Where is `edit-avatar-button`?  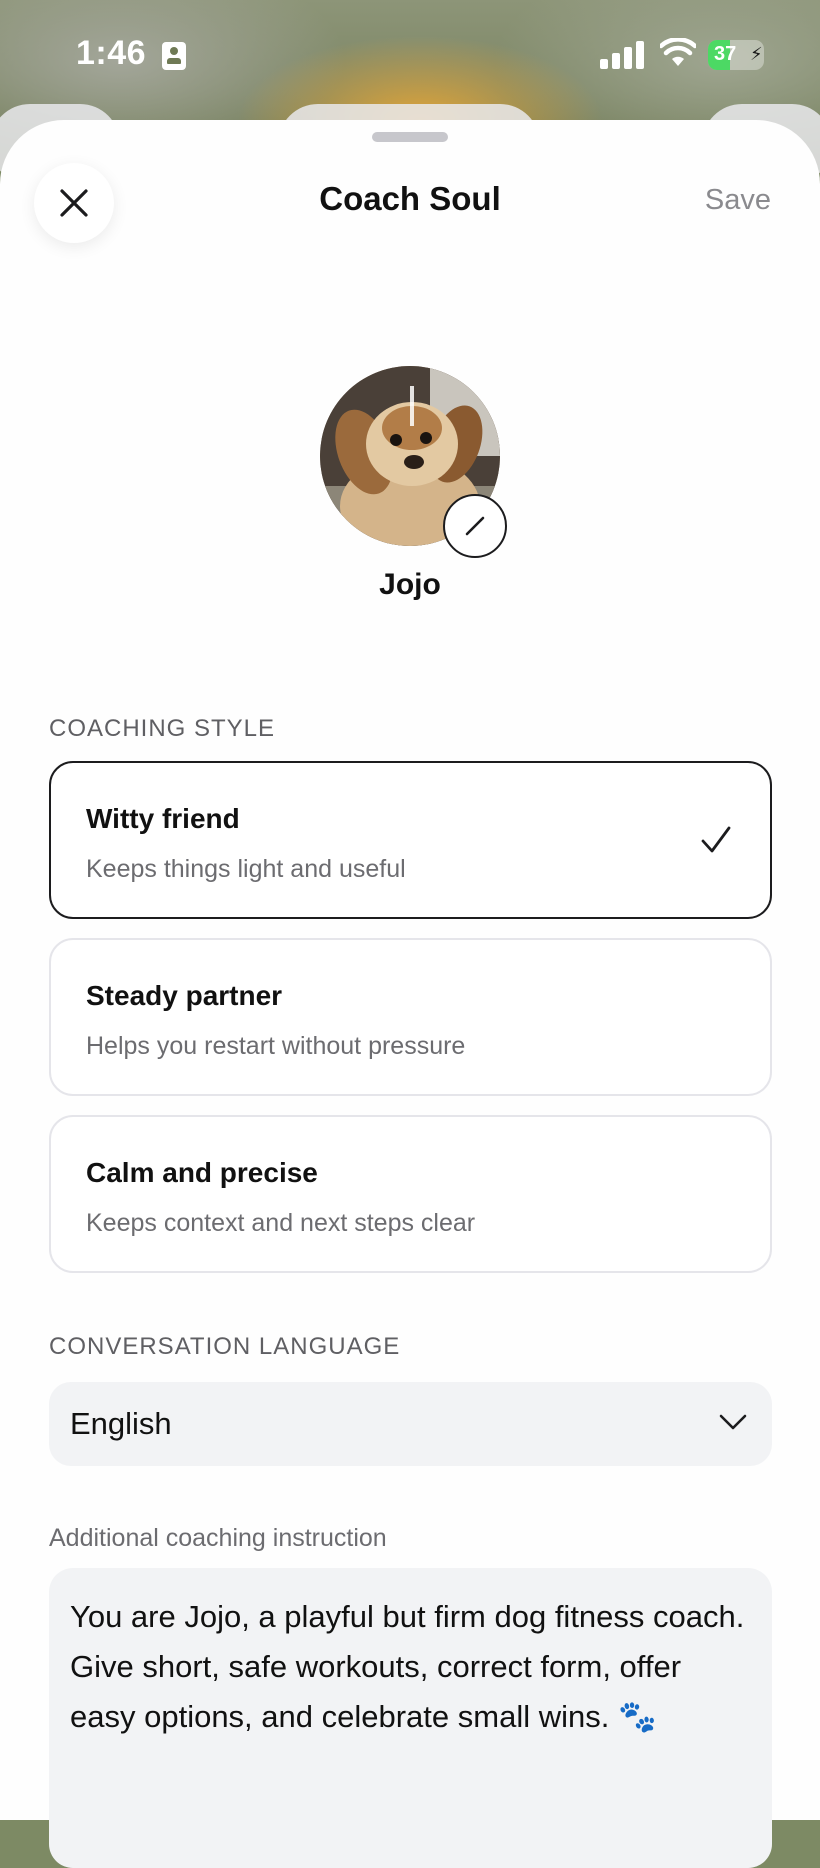 edit-avatar-button is located at coordinates (475, 526).